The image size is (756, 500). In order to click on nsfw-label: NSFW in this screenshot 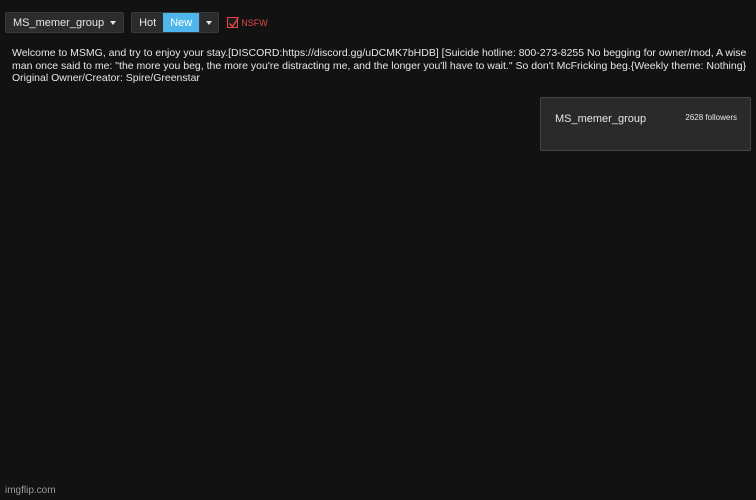, I will do `click(254, 22)`.